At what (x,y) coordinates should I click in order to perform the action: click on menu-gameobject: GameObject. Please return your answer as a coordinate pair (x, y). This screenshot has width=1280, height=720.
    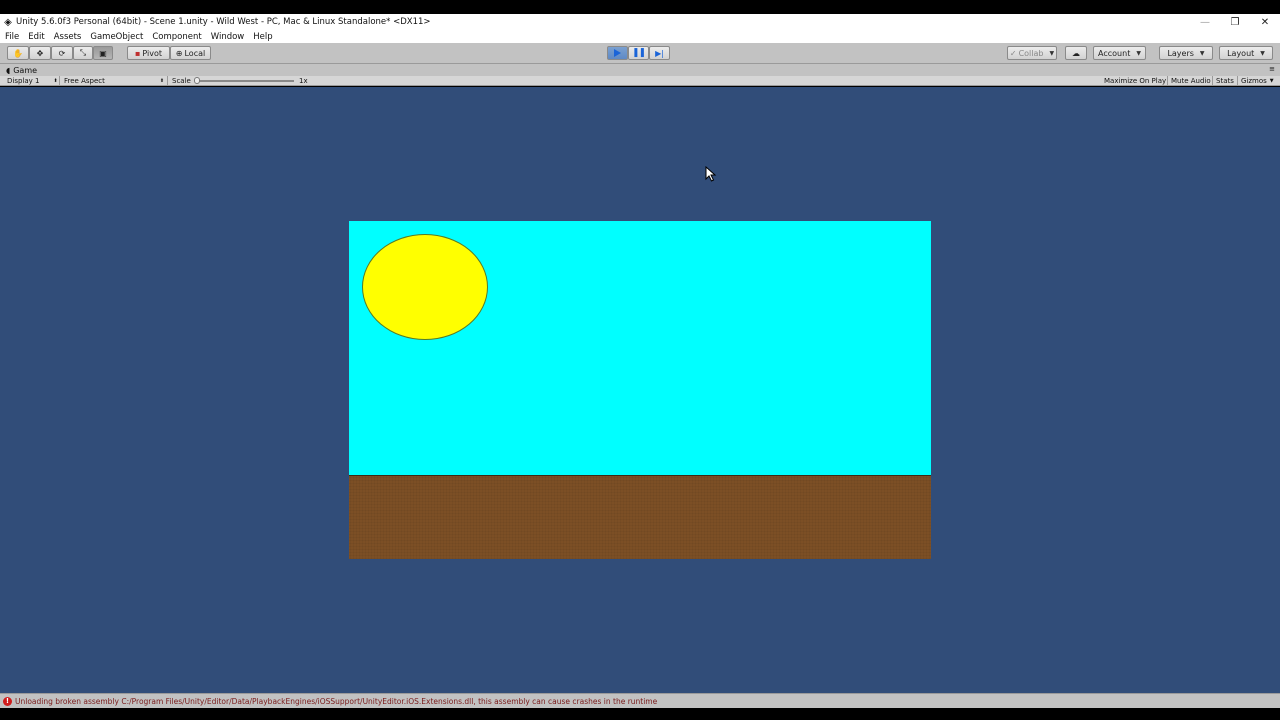
    Looking at the image, I should click on (116, 37).